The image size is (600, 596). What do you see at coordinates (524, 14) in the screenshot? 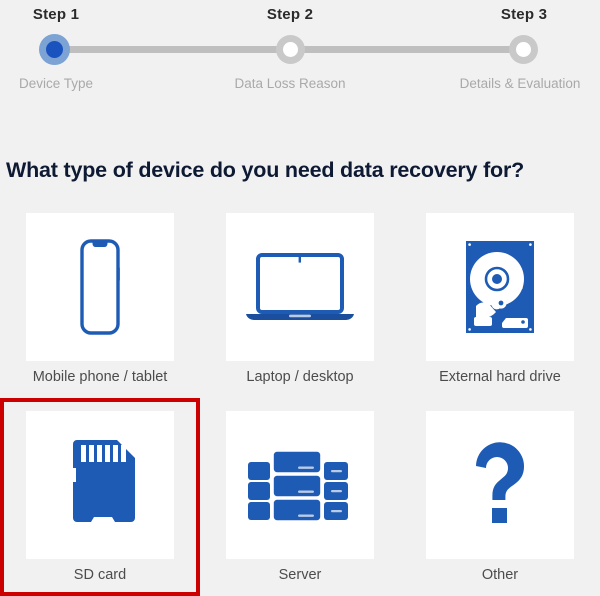
I see `step-3-title: Step 3` at bounding box center [524, 14].